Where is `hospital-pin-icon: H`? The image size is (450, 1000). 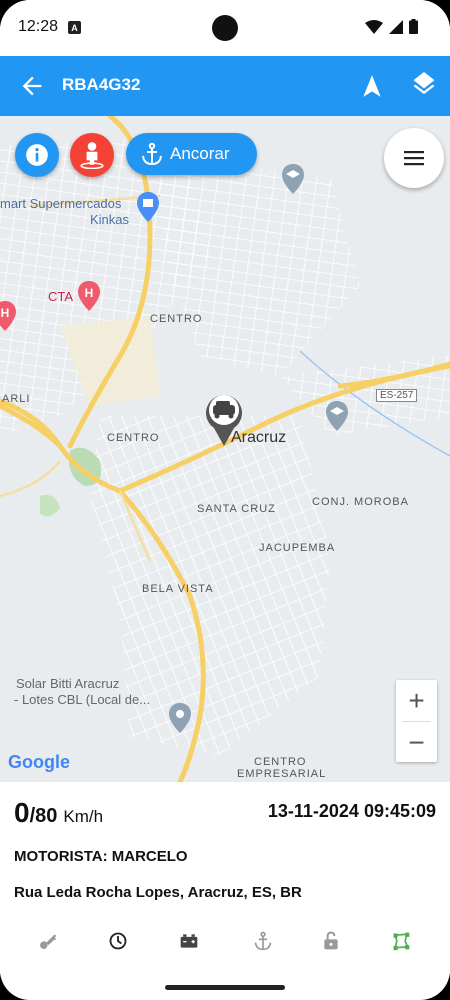 hospital-pin-icon: H is located at coordinates (89, 296).